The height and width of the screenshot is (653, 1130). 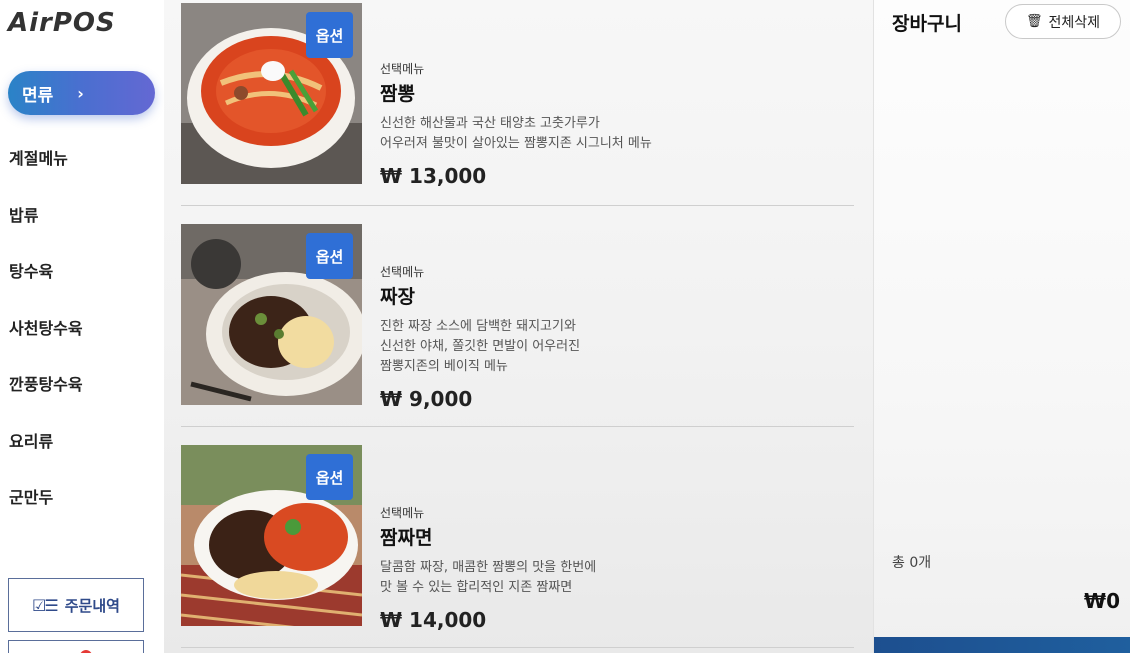 What do you see at coordinates (84, 392) in the screenshot?
I see `category-item-kkanpung-tangsuyuk: 깐풍탕수육` at bounding box center [84, 392].